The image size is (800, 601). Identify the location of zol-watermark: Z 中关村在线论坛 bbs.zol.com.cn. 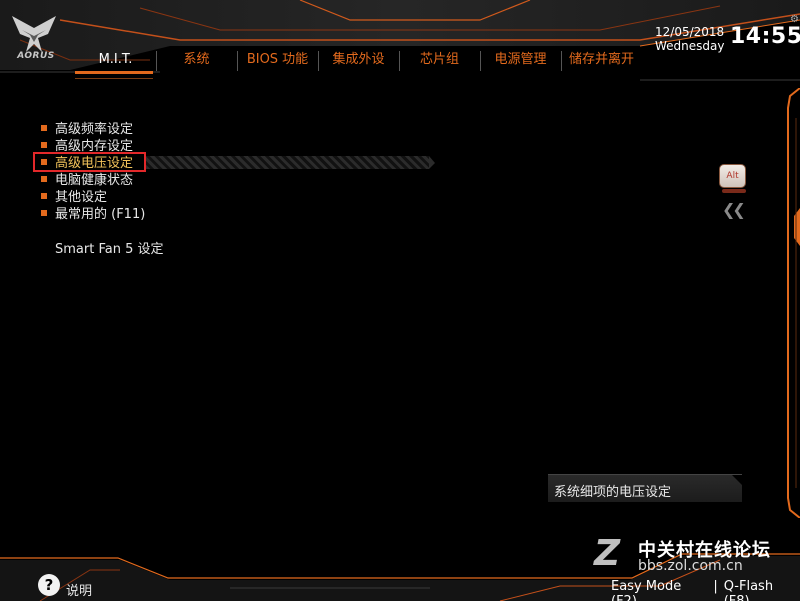
(694, 556).